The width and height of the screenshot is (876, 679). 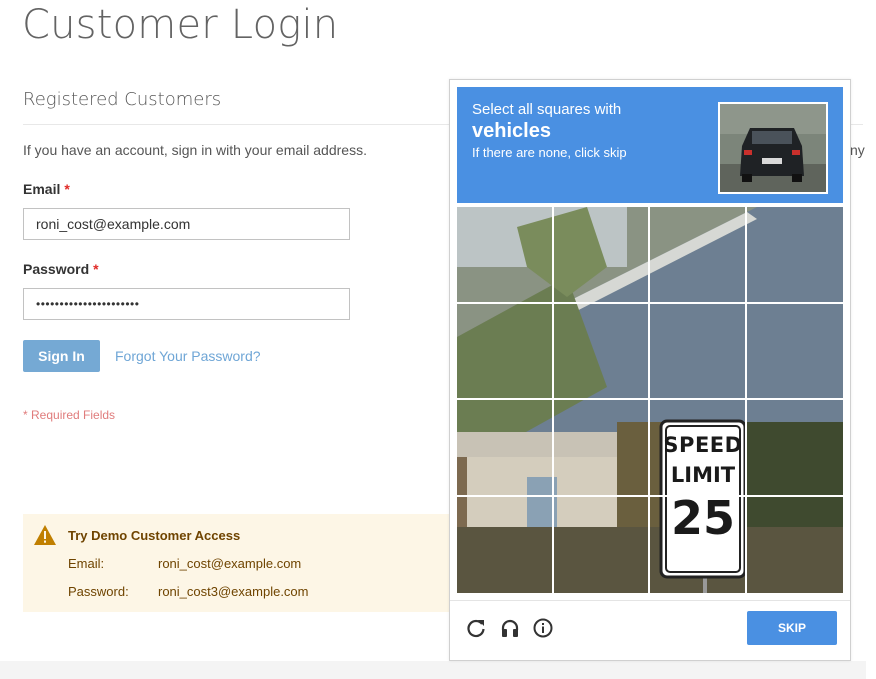 I want to click on example-car-image, so click(x=773, y=148).